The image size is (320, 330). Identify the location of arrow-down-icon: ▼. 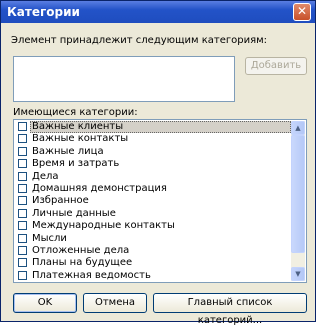
(298, 274).